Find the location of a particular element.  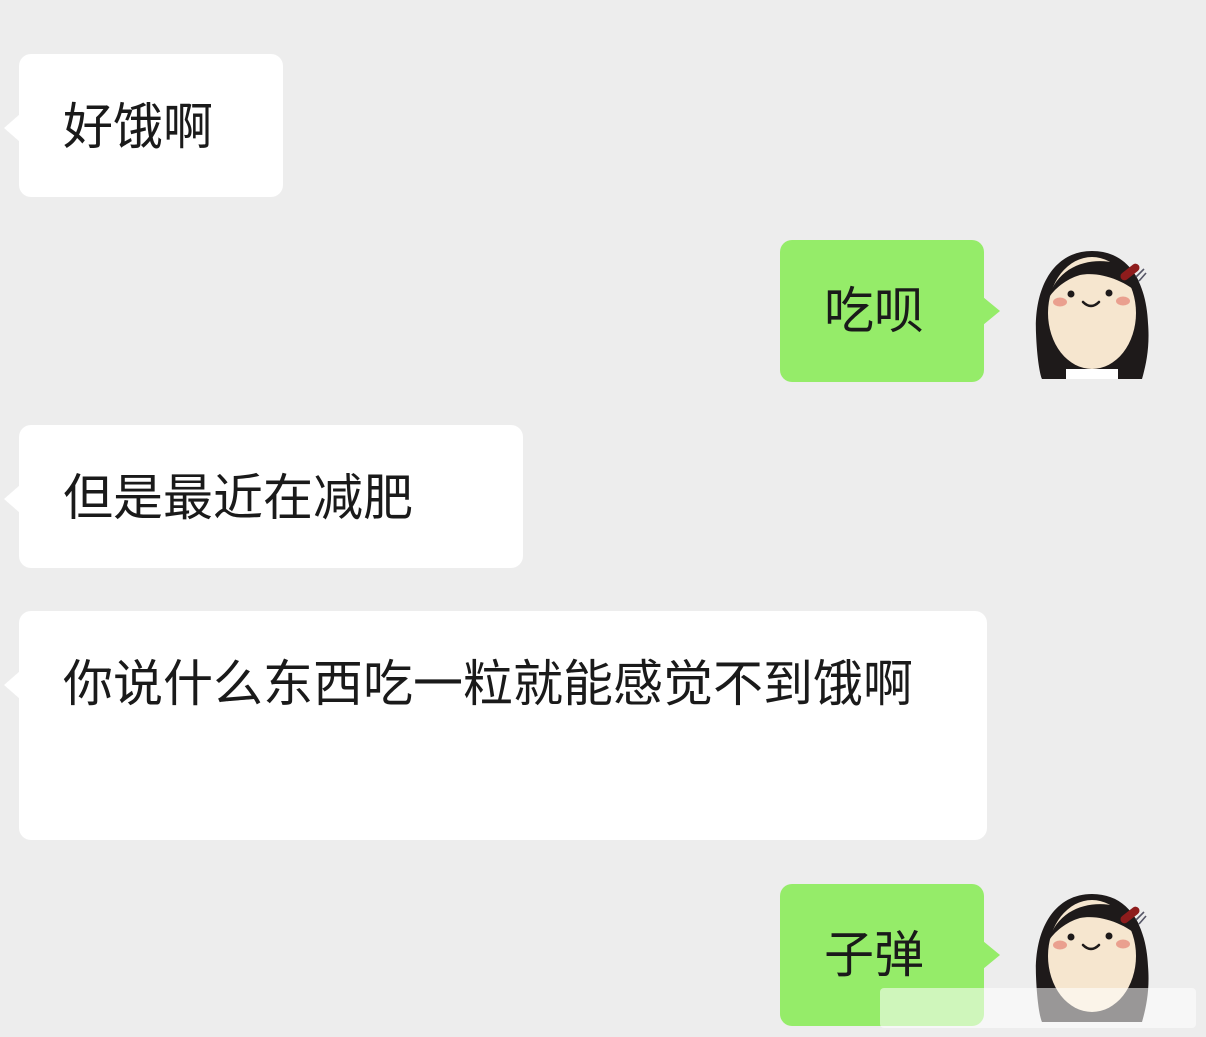

cartoon-girl-avatar-icon is located at coordinates (1092, 313).